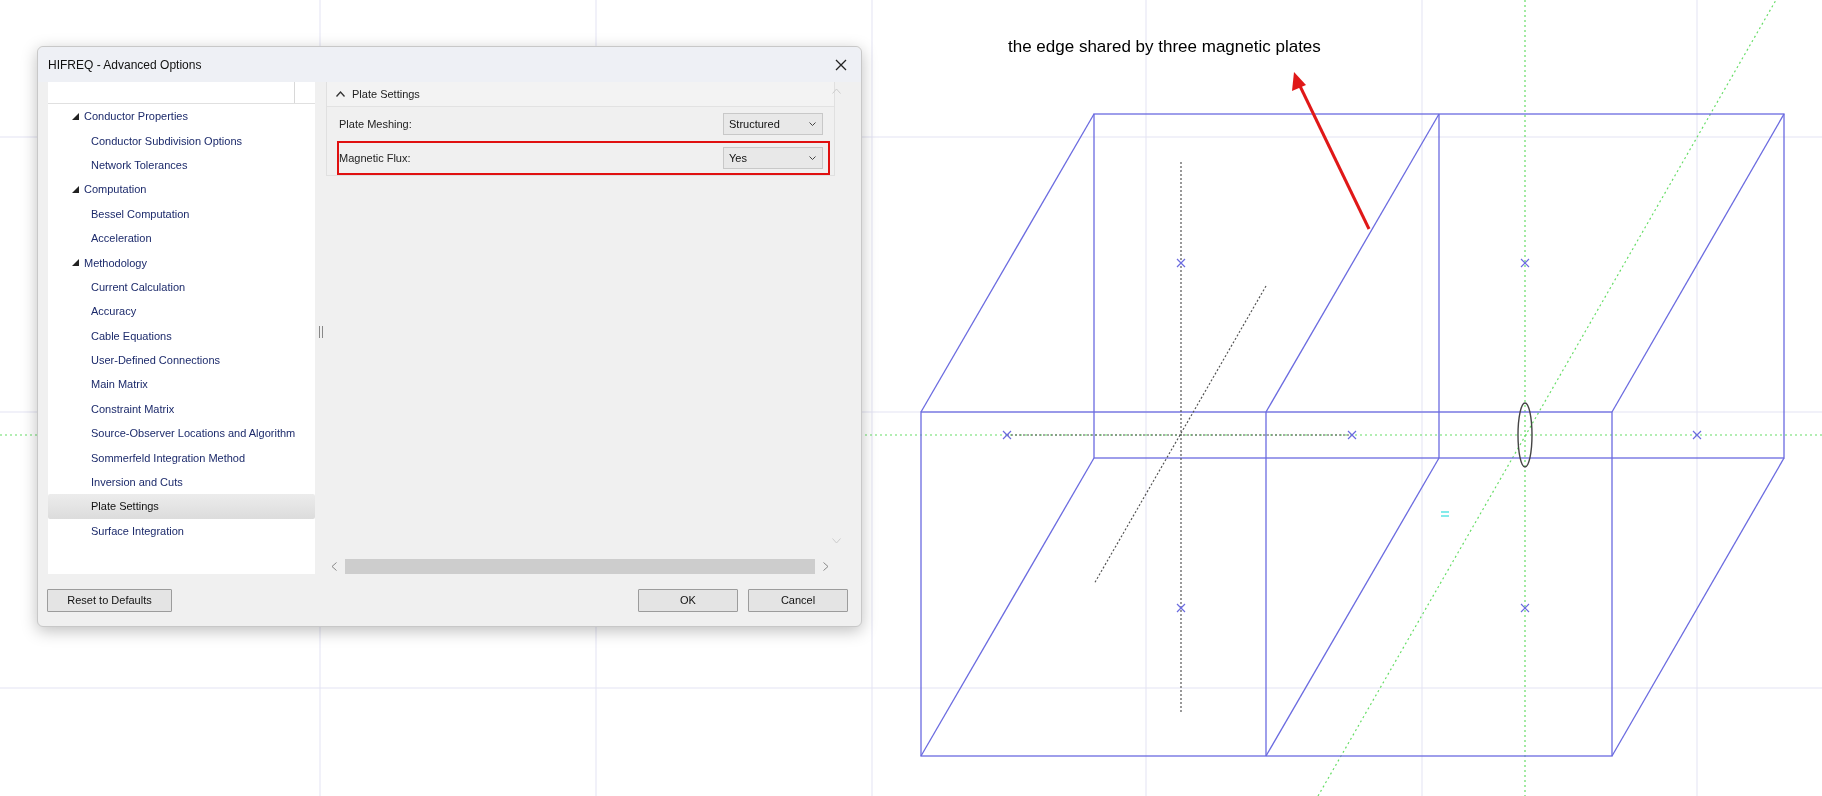 The width and height of the screenshot is (1822, 796). Describe the element at coordinates (181, 384) in the screenshot. I see `tree-item: Main Matrix` at that location.